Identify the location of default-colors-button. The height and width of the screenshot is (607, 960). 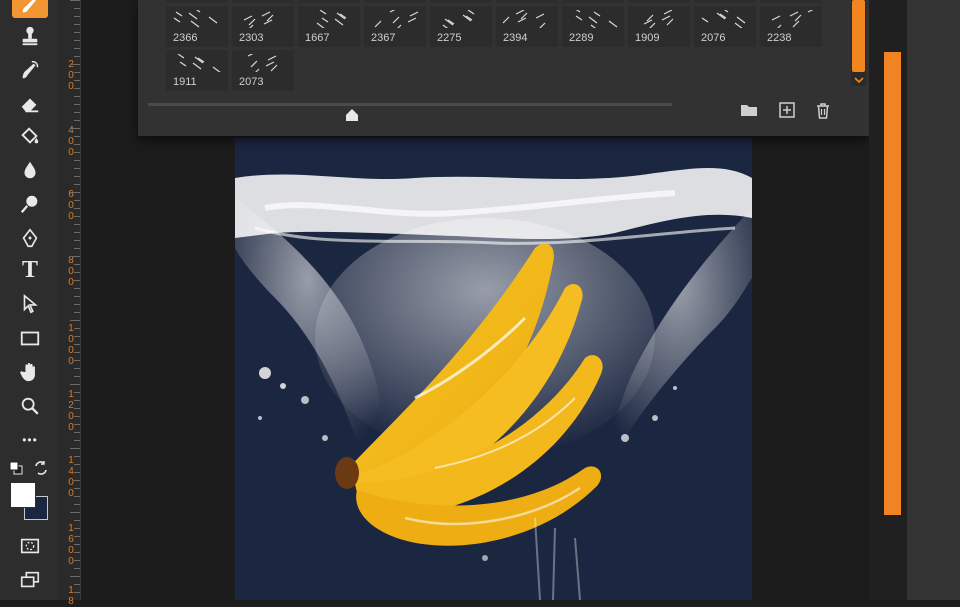
(16, 468).